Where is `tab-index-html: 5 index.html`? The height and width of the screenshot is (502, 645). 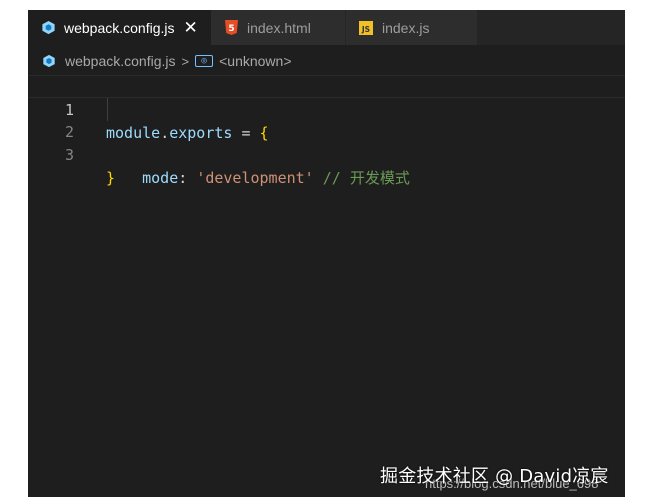
tab-index-html: 5 index.html is located at coordinates (278, 27).